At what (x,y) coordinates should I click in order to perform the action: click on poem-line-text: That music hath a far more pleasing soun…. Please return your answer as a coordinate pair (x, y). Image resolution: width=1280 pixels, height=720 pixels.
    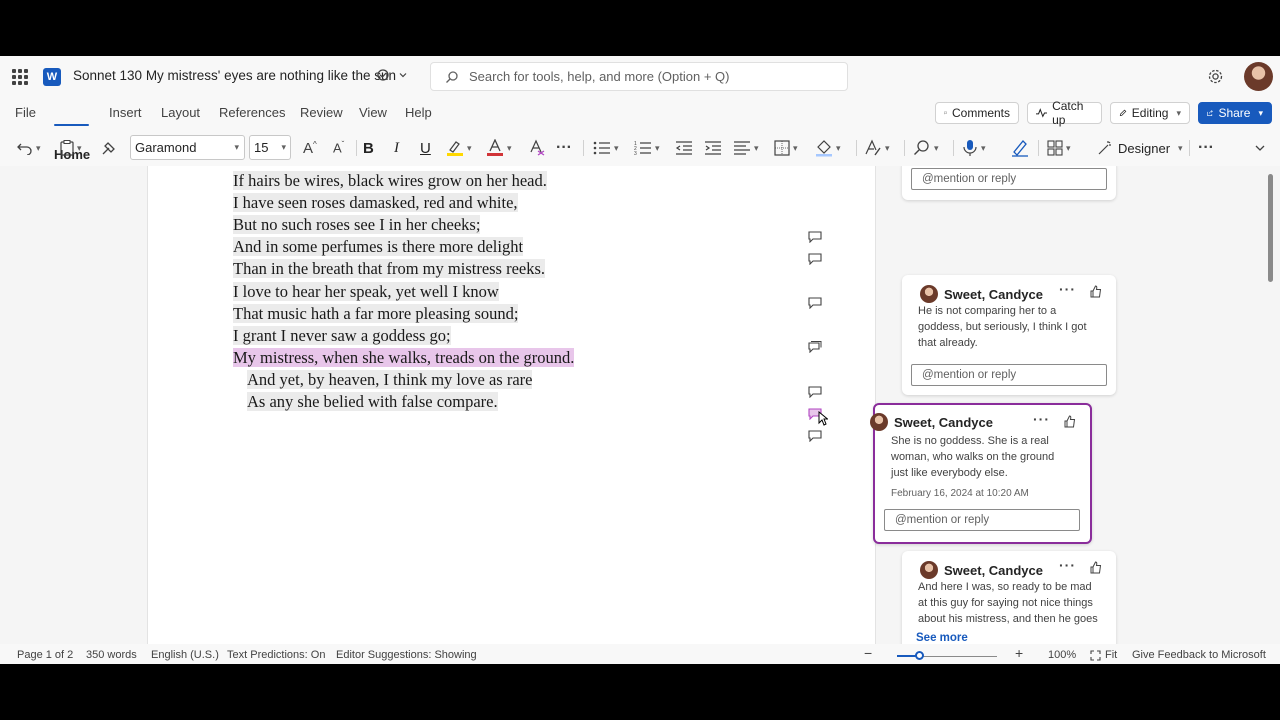
    Looking at the image, I should click on (376, 313).